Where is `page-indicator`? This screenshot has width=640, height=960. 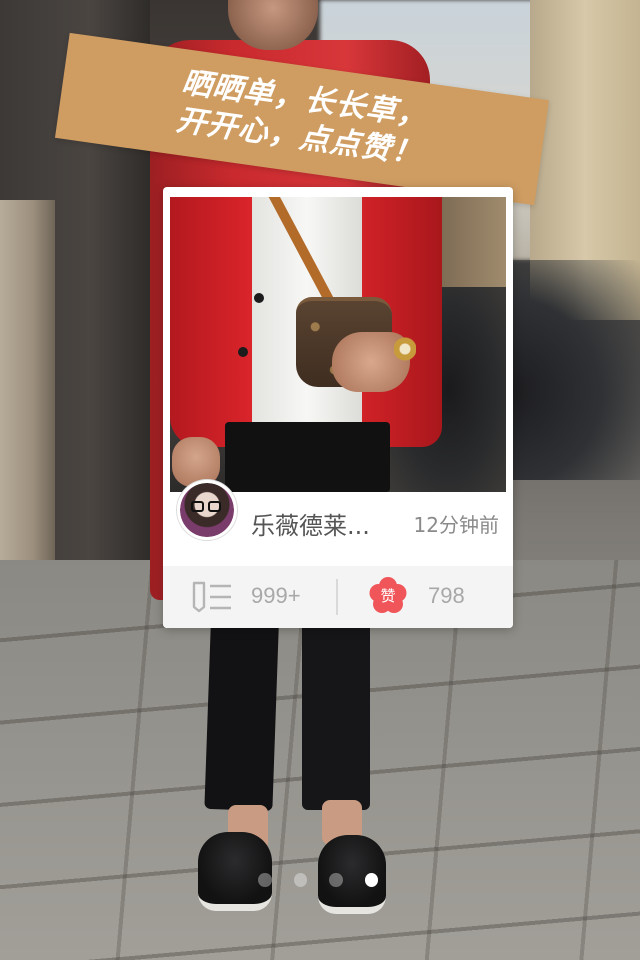
page-indicator is located at coordinates (318, 880).